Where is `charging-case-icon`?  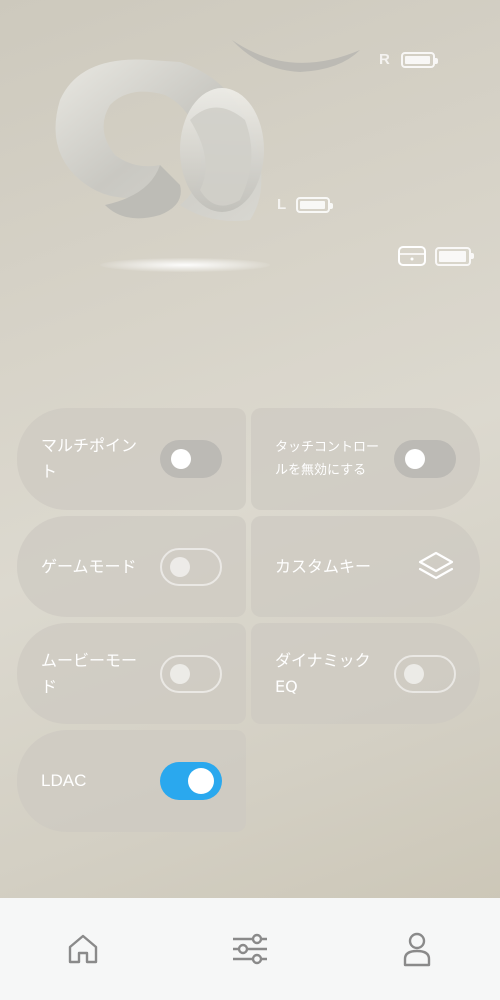 charging-case-icon is located at coordinates (412, 256).